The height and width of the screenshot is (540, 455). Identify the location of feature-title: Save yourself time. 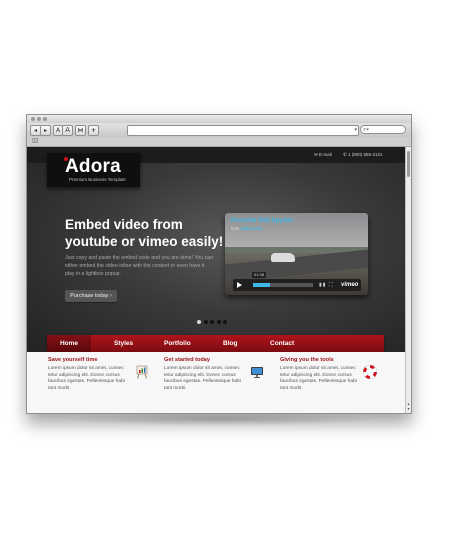
(73, 360).